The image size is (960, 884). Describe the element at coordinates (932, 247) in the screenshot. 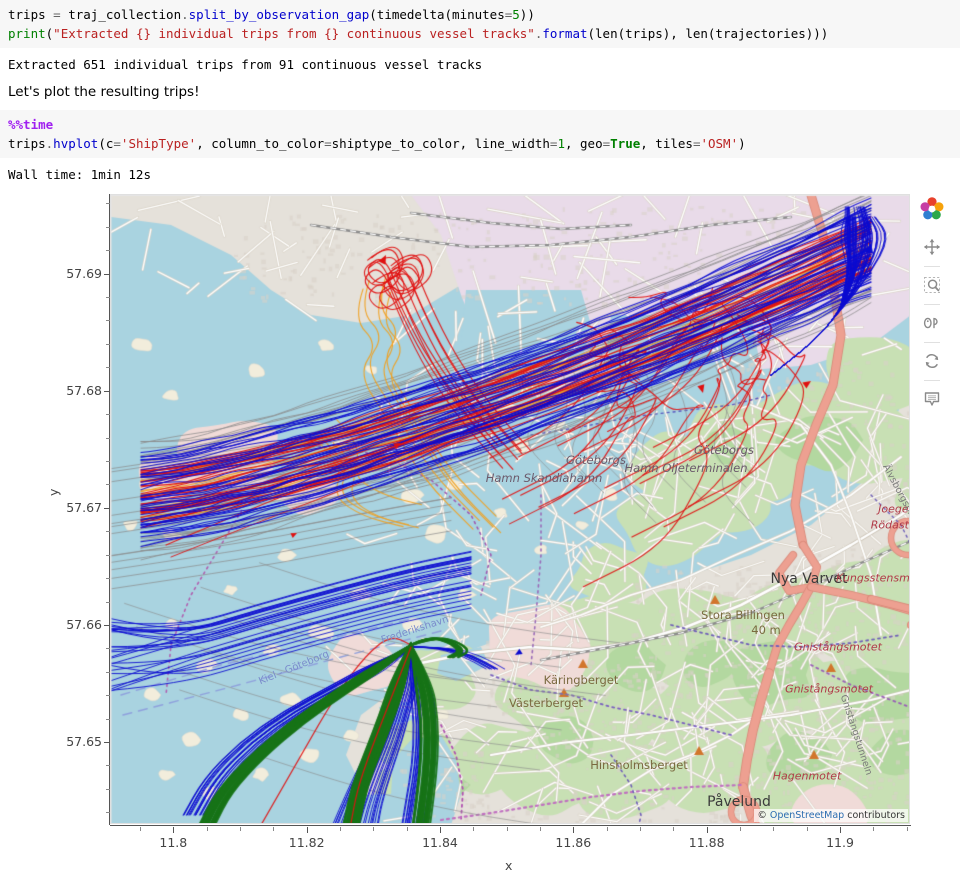

I see `pan-tool` at that location.